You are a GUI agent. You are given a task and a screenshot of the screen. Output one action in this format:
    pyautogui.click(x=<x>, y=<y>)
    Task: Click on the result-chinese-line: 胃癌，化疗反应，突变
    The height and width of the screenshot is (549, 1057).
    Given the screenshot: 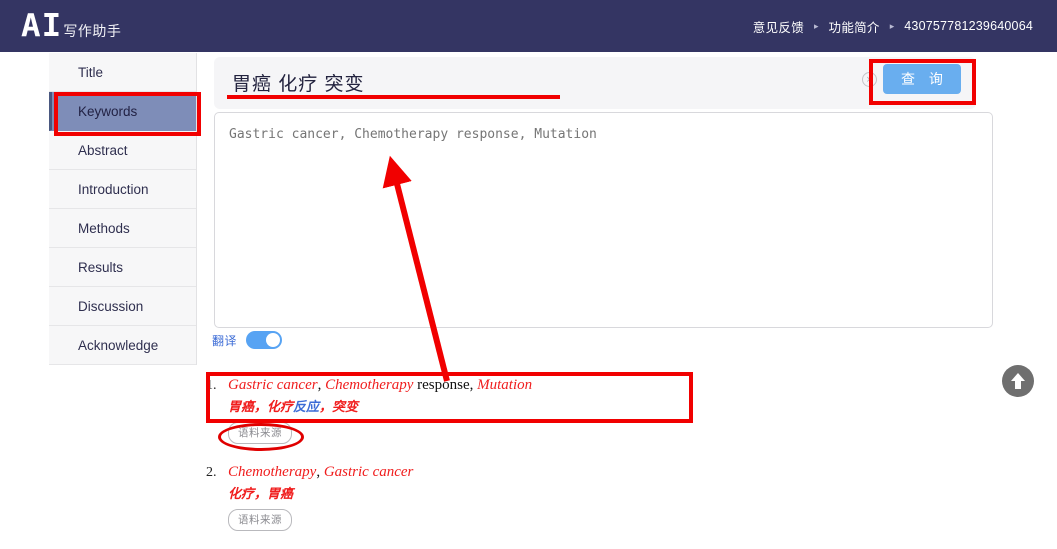 What is the action you would take?
    pyautogui.click(x=606, y=406)
    